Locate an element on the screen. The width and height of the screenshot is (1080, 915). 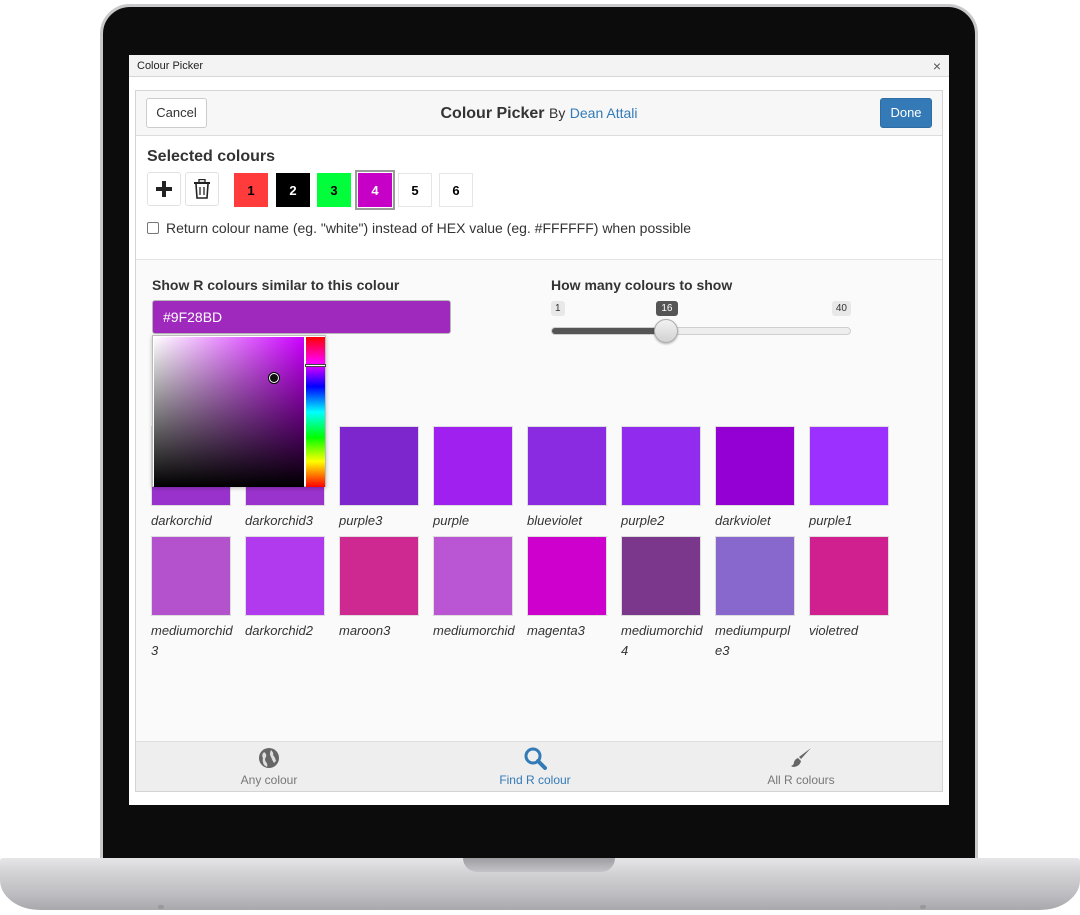
colour-tile: mediumorchid is located at coordinates (474, 588).